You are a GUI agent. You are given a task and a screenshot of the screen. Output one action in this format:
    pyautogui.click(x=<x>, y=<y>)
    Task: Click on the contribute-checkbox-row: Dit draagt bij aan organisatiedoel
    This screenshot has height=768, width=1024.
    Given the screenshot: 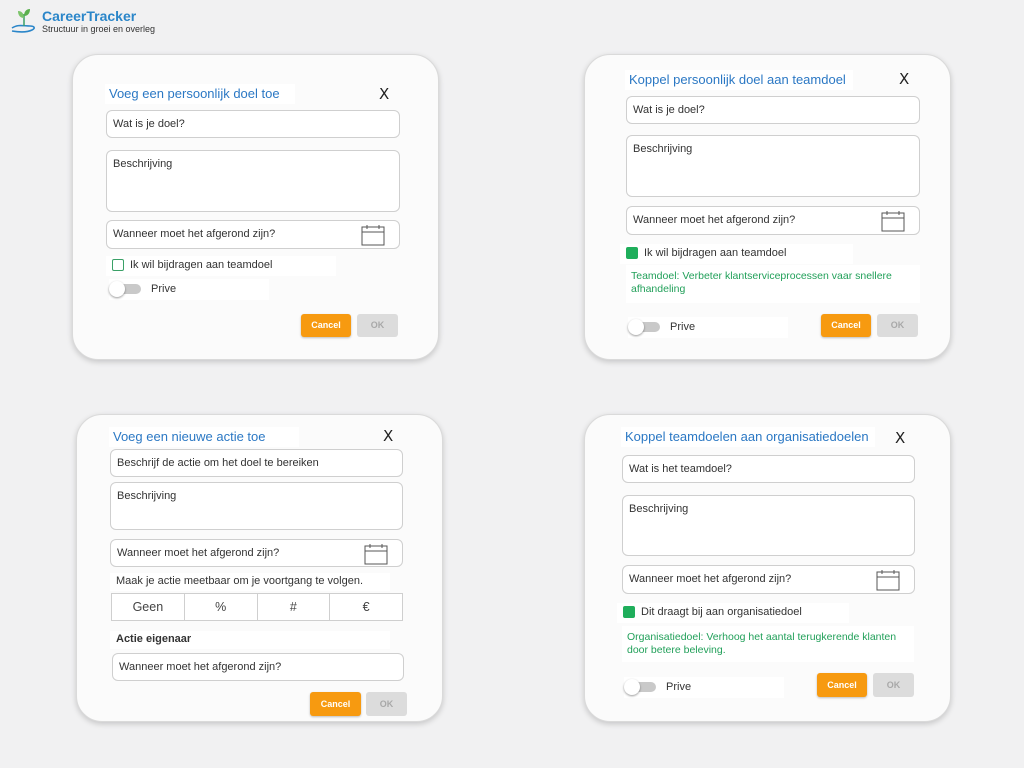 What is the action you would take?
    pyautogui.click(x=733, y=613)
    